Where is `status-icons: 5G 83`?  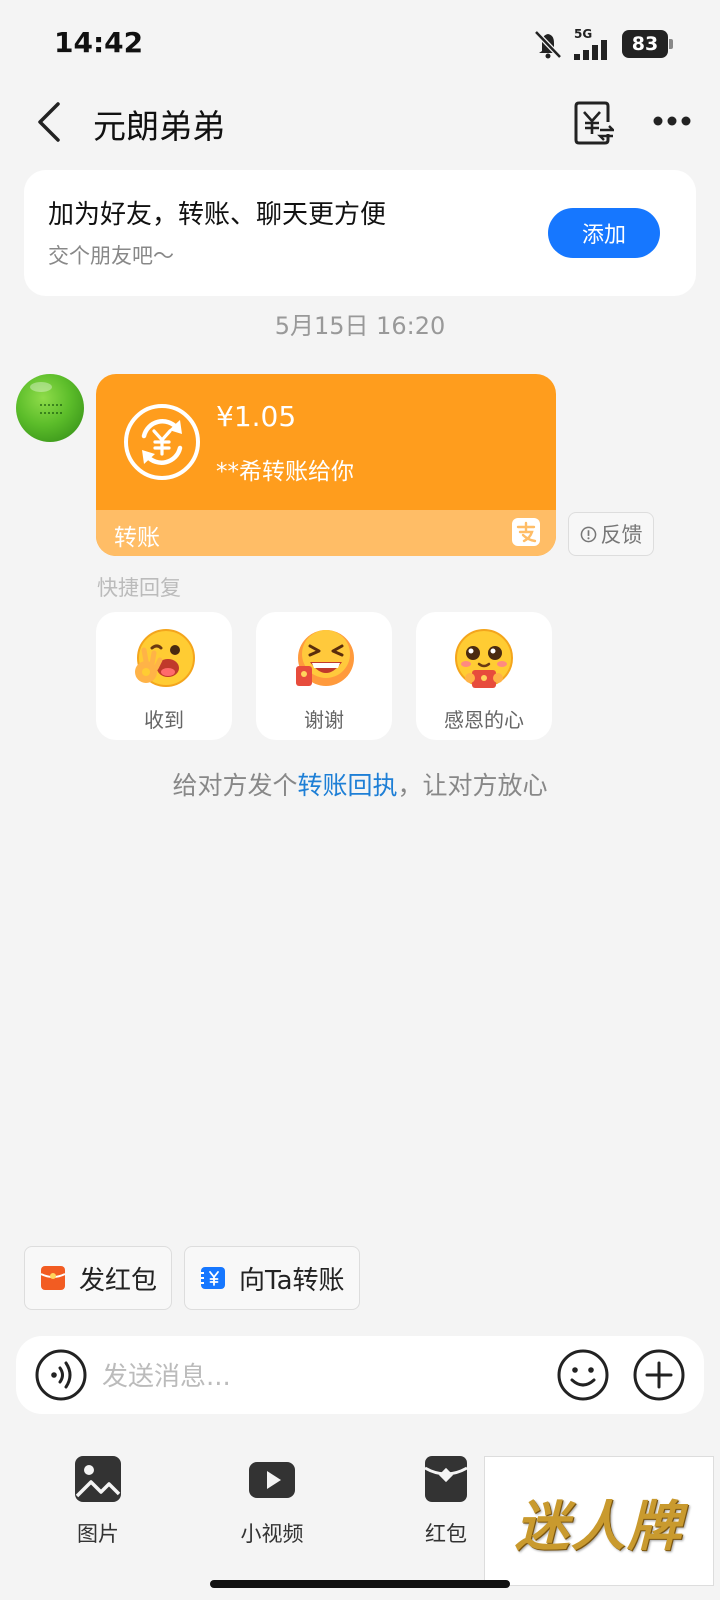 status-icons: 5G 83 is located at coordinates (602, 44).